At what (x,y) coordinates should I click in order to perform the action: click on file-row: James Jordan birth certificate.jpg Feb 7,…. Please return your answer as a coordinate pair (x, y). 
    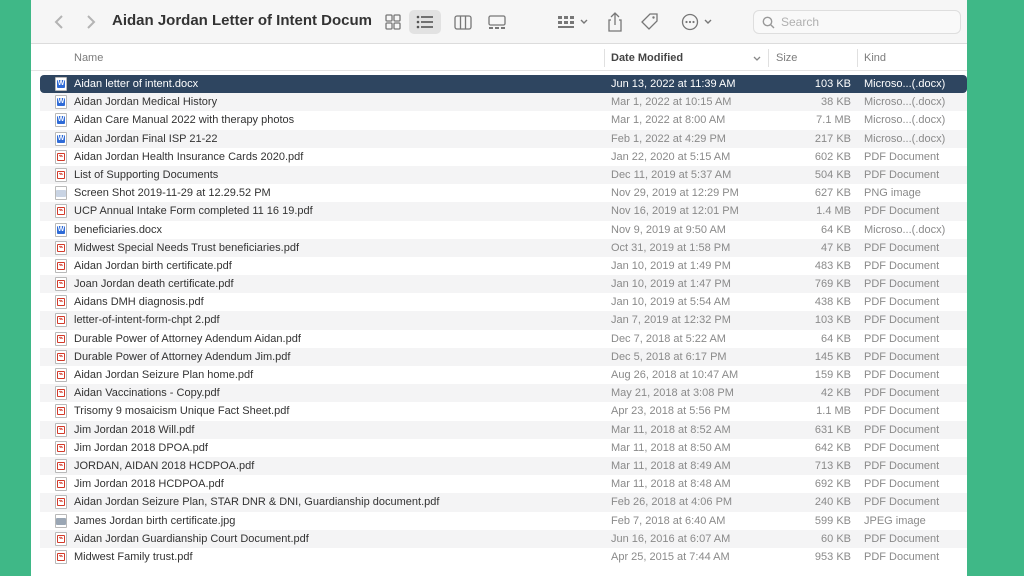
    Looking at the image, I should click on (503, 521).